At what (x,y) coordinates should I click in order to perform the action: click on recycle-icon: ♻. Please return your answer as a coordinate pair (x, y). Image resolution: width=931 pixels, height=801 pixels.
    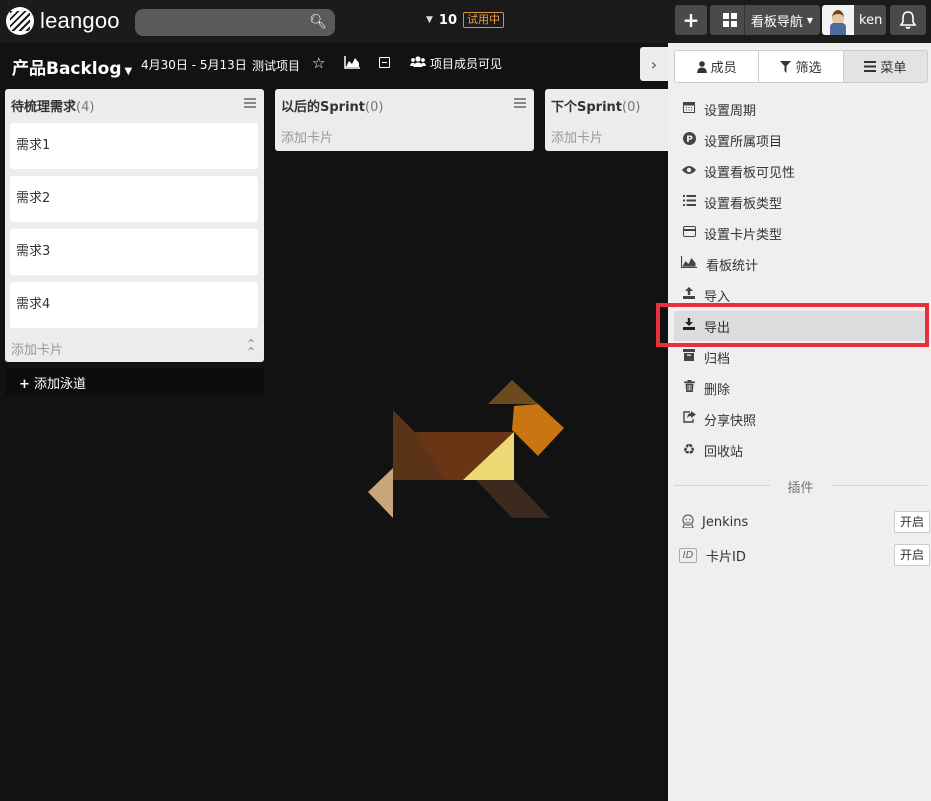
    Looking at the image, I should click on (689, 450).